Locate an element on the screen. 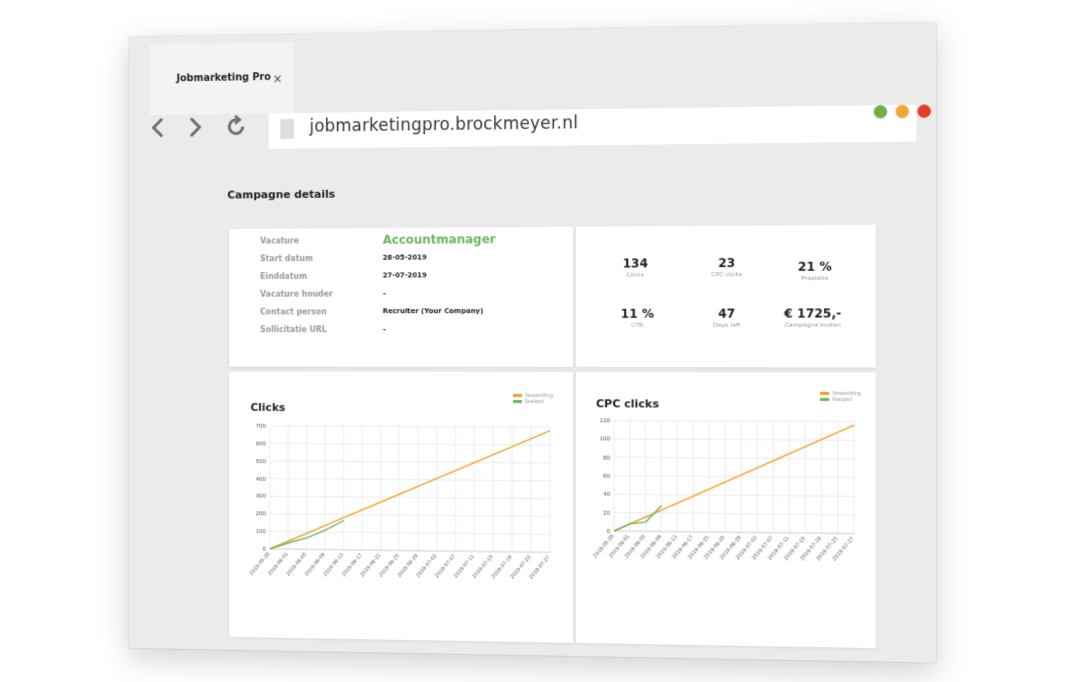  stat-value: 134 is located at coordinates (635, 263).